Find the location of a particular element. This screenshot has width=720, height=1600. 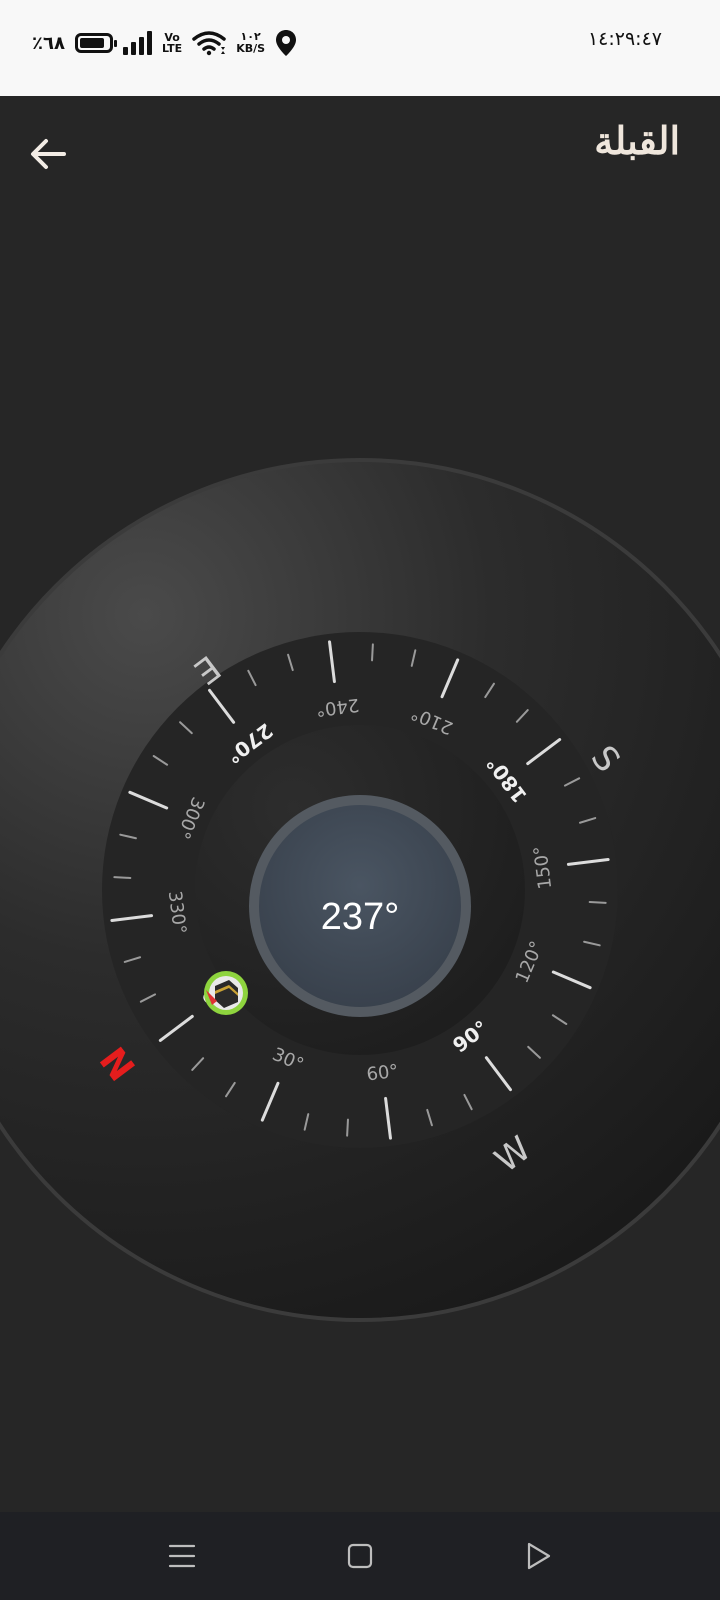

system-nav-bar is located at coordinates (360, 1556).